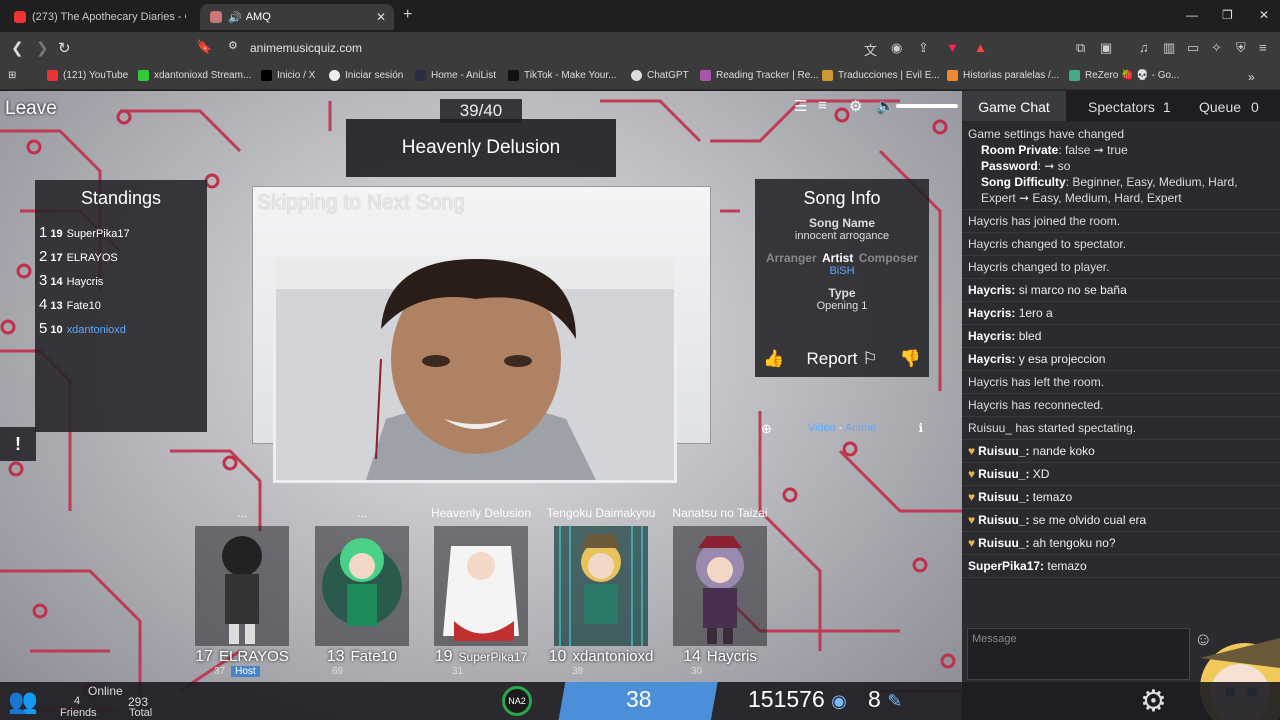  Describe the element at coordinates (927, 106) in the screenshot. I see `volume-slider` at that location.